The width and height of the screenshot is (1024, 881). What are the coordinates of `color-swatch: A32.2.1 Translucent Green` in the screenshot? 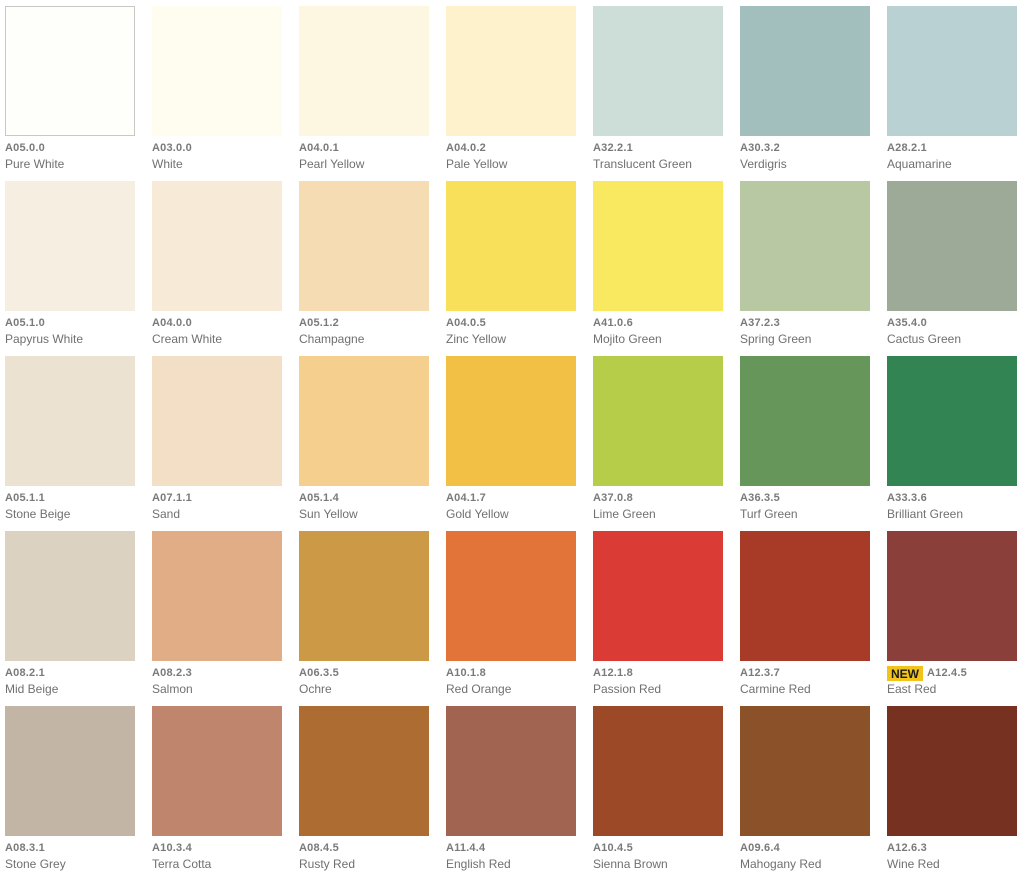 It's located at (658, 93).